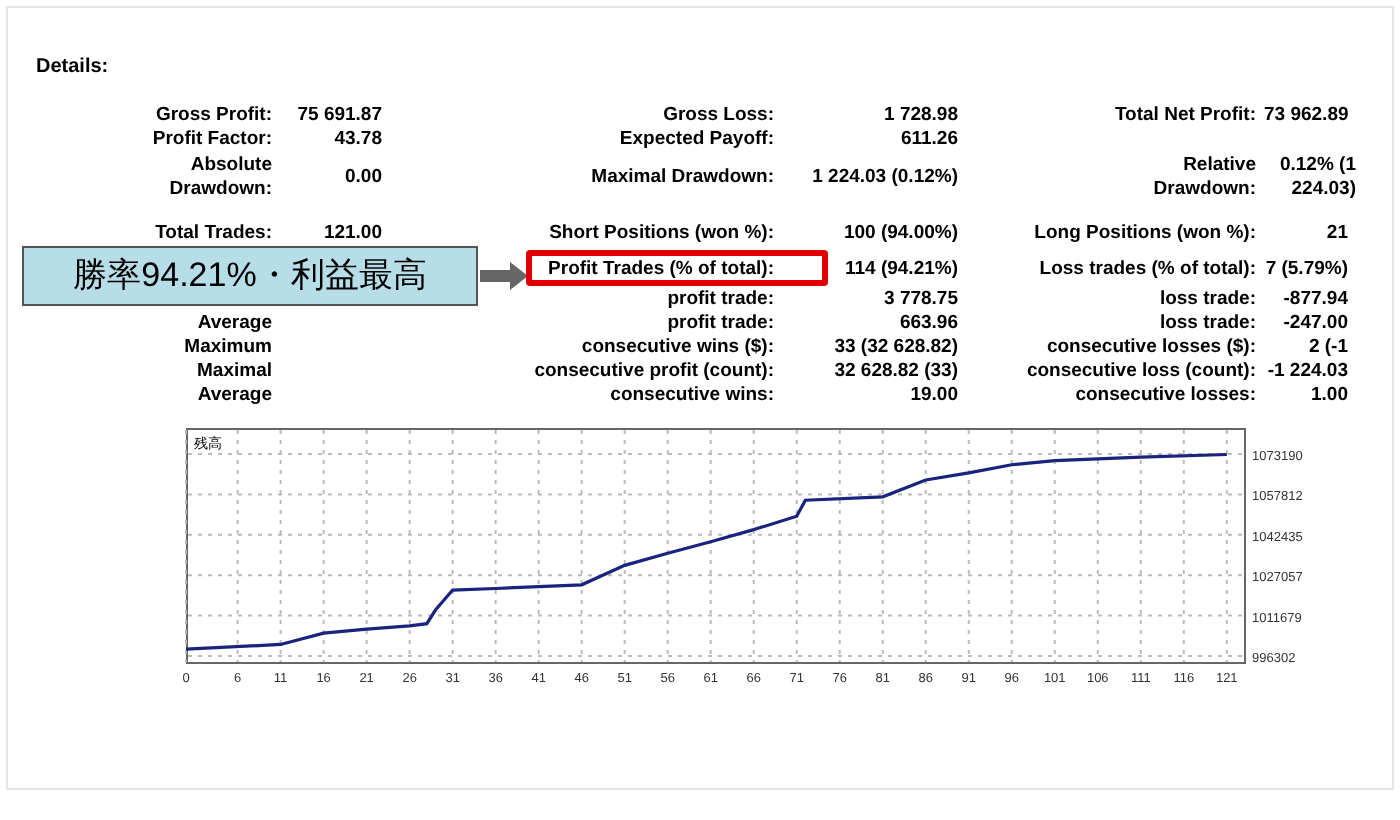 The width and height of the screenshot is (1400, 820). Describe the element at coordinates (352, 233) in the screenshot. I see `stat-value: 121.00` at that location.